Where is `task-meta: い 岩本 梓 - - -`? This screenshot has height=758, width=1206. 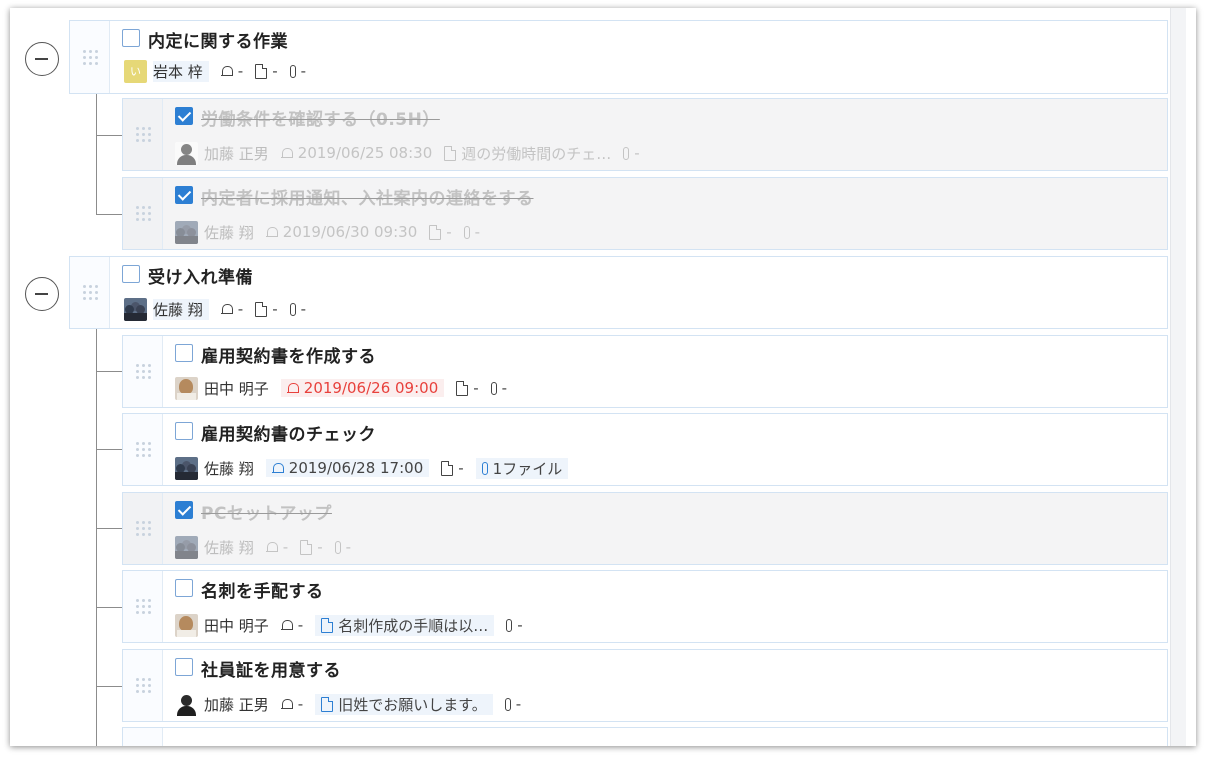
task-meta: い 岩本 梓 - - - is located at coordinates (221, 71).